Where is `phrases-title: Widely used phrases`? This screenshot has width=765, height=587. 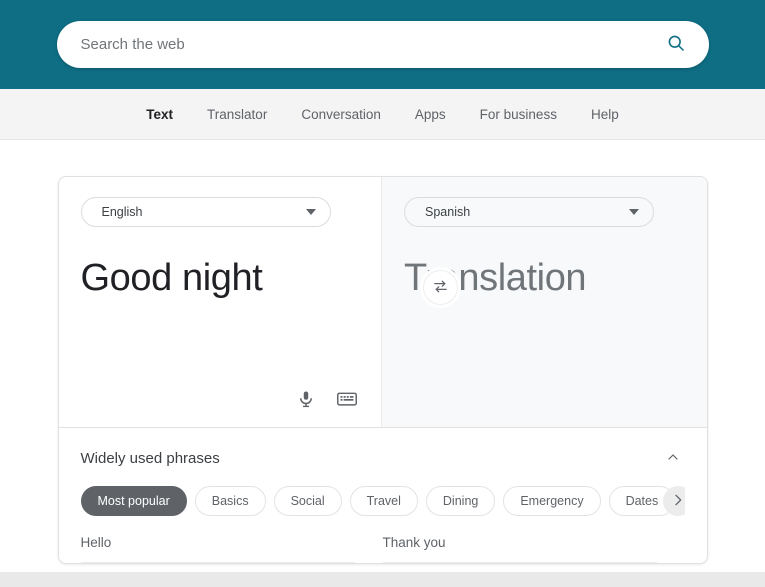 phrases-title: Widely used phrases is located at coordinates (150, 458).